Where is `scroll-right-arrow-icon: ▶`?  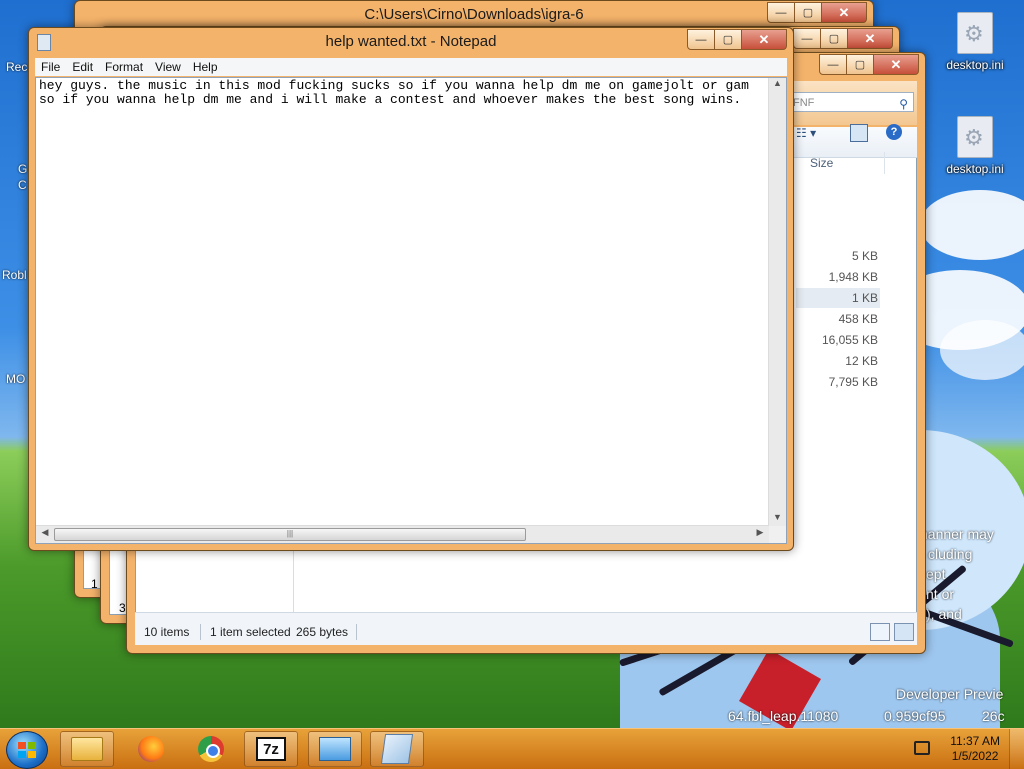 scroll-right-arrow-icon: ▶ is located at coordinates (760, 532).